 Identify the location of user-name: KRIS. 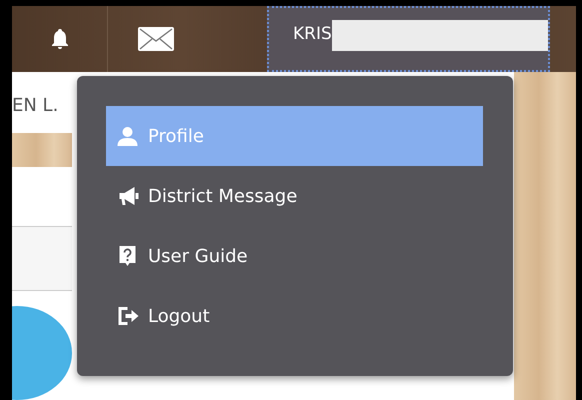
(312, 34).